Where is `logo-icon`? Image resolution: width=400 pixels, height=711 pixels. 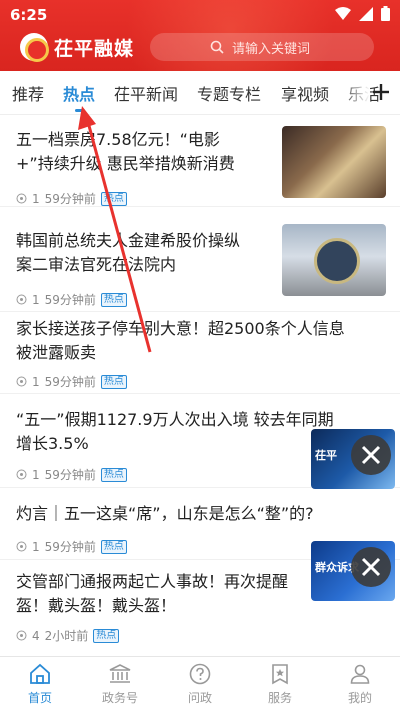
logo-icon is located at coordinates (34, 47).